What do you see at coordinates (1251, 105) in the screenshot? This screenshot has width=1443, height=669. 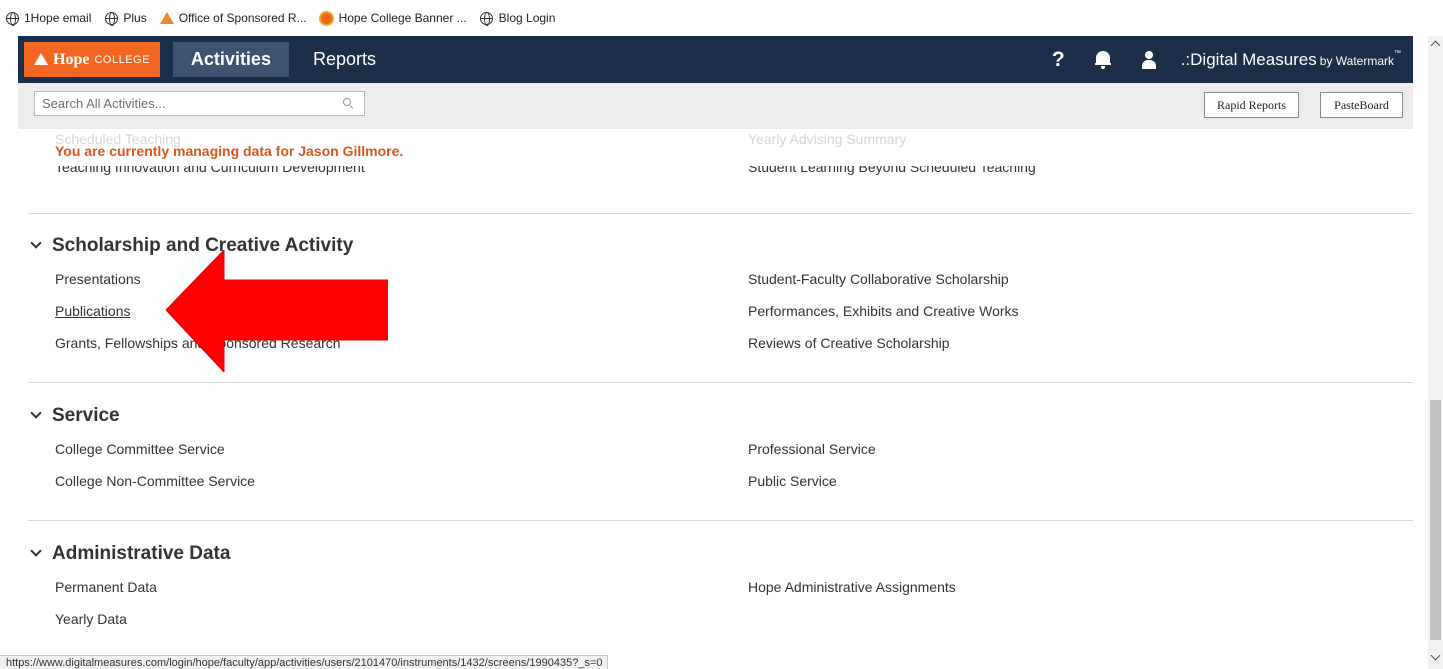 I see `rapid-reports-button: Rapid Reports` at bounding box center [1251, 105].